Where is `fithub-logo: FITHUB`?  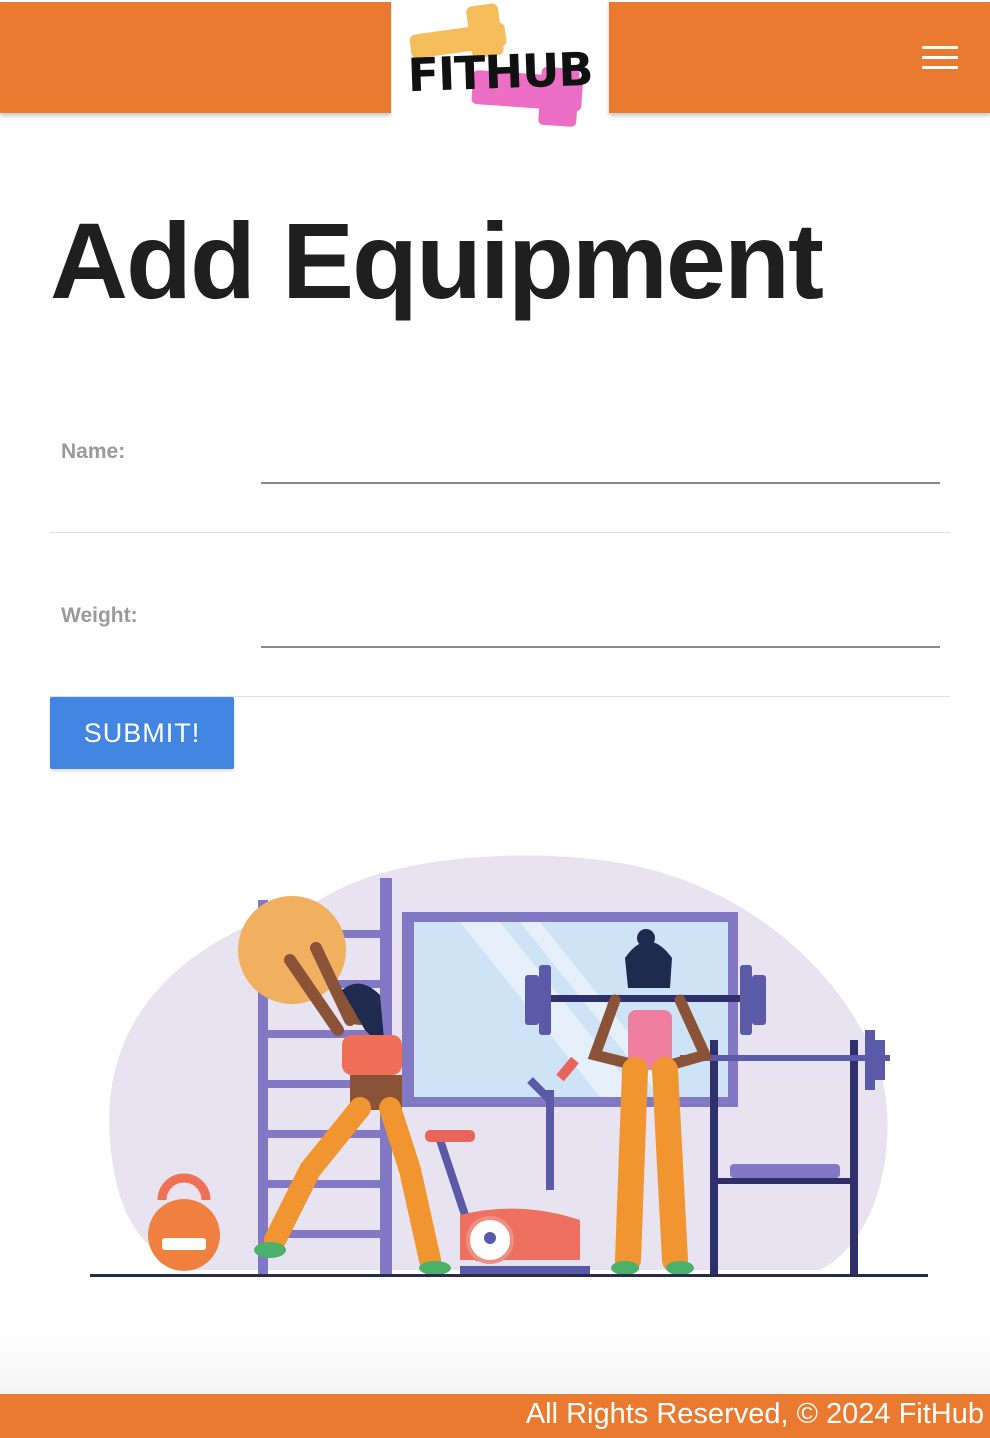 fithub-logo: FITHUB is located at coordinates (500, 66).